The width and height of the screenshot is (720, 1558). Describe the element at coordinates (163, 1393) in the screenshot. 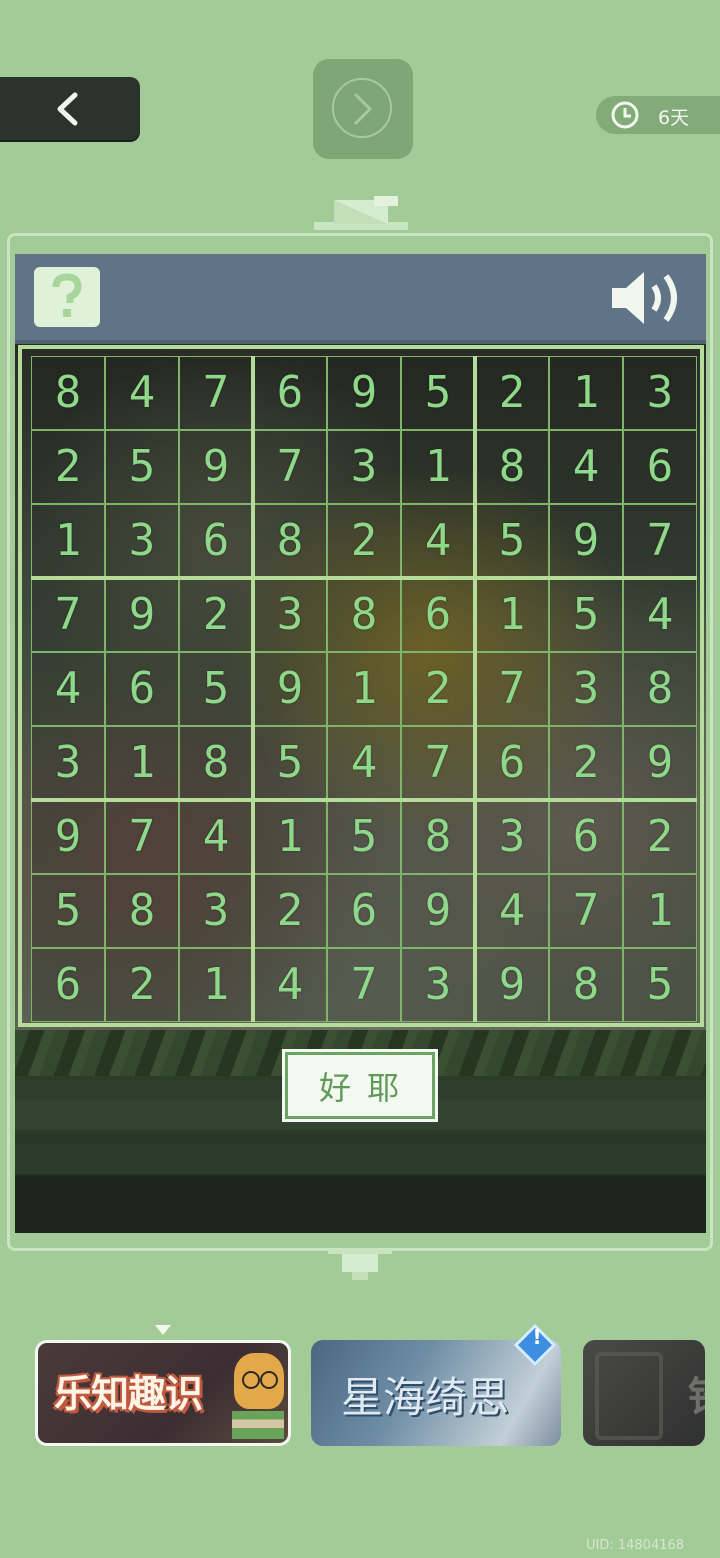

I see `game-card-1: 乐知趣识` at that location.